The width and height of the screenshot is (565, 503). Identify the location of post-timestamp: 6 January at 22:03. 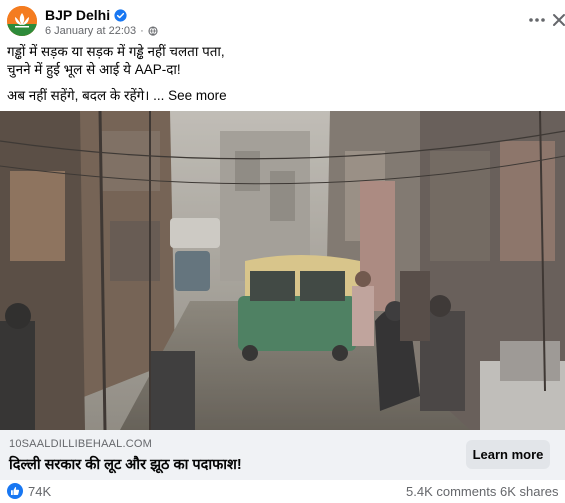
(90, 31).